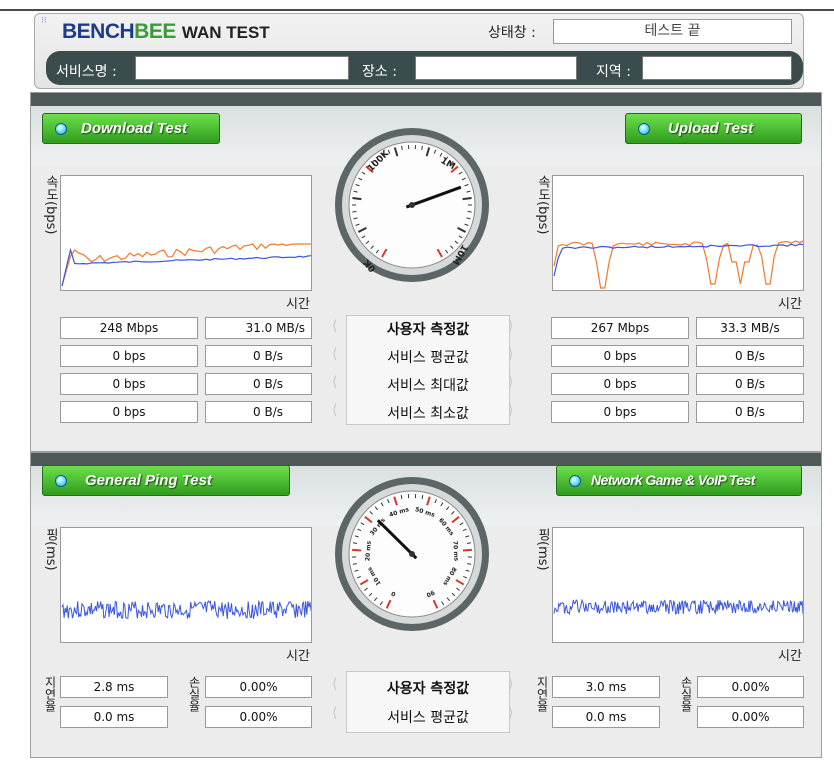 The width and height of the screenshot is (834, 764). Describe the element at coordinates (672, 31) in the screenshot. I see `status-field: 테스트 끝` at that location.